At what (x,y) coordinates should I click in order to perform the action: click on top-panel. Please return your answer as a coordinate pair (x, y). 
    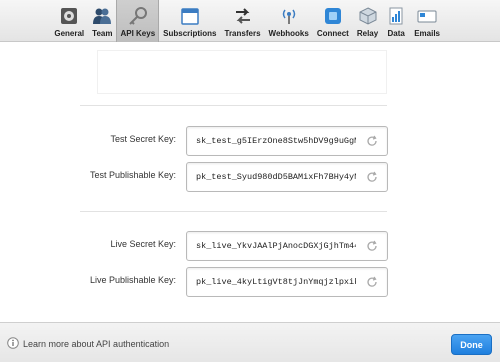
    Looking at the image, I should click on (242, 72).